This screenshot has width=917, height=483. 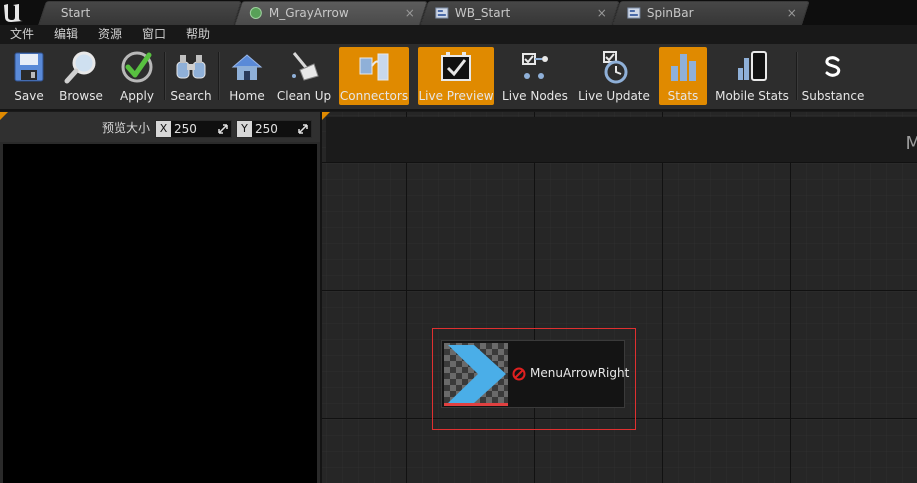 I want to click on save-button: Save, so click(x=29, y=76).